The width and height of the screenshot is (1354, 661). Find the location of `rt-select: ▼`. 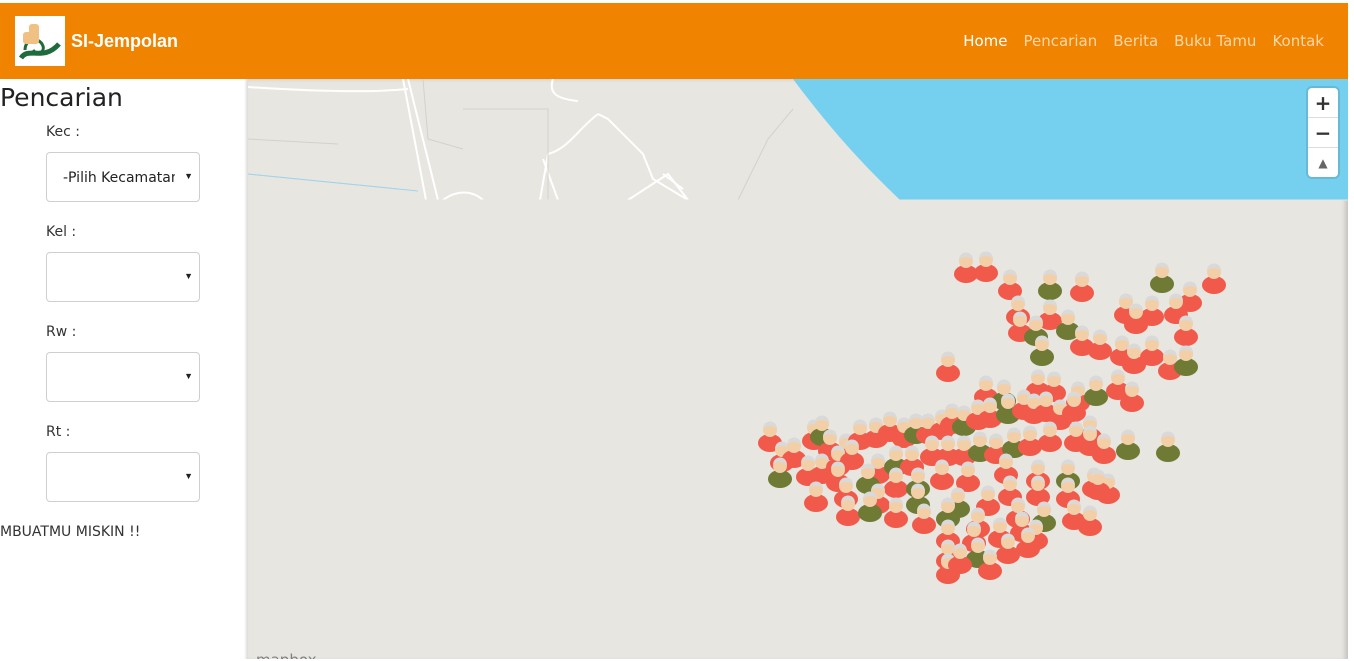

rt-select: ▼ is located at coordinates (123, 477).